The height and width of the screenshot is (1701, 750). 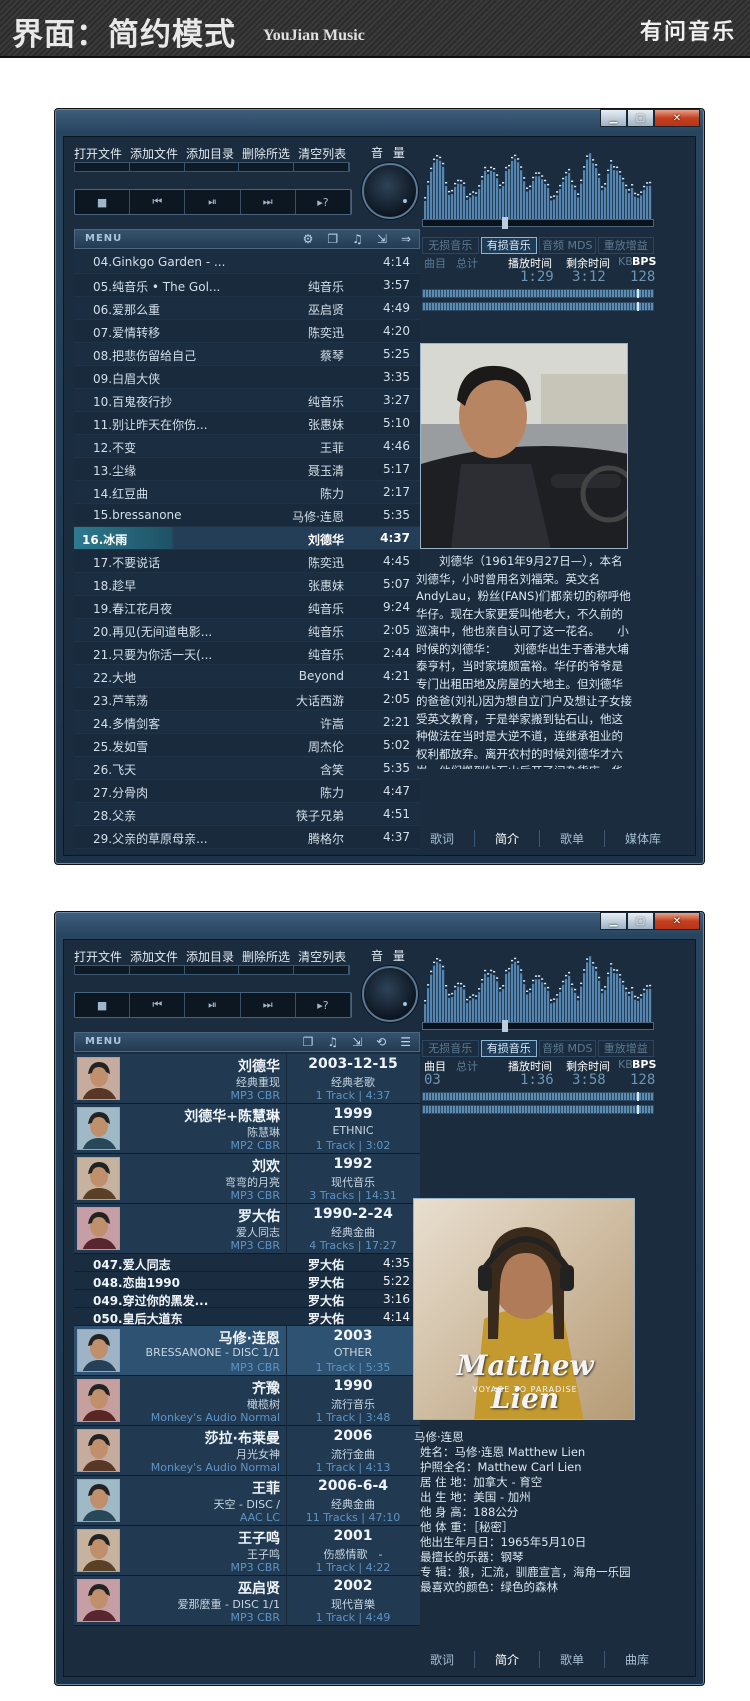 What do you see at coordinates (247, 354) in the screenshot?
I see `table-row: 08.把悲伤留给自己 蔡琴 5:25` at bounding box center [247, 354].